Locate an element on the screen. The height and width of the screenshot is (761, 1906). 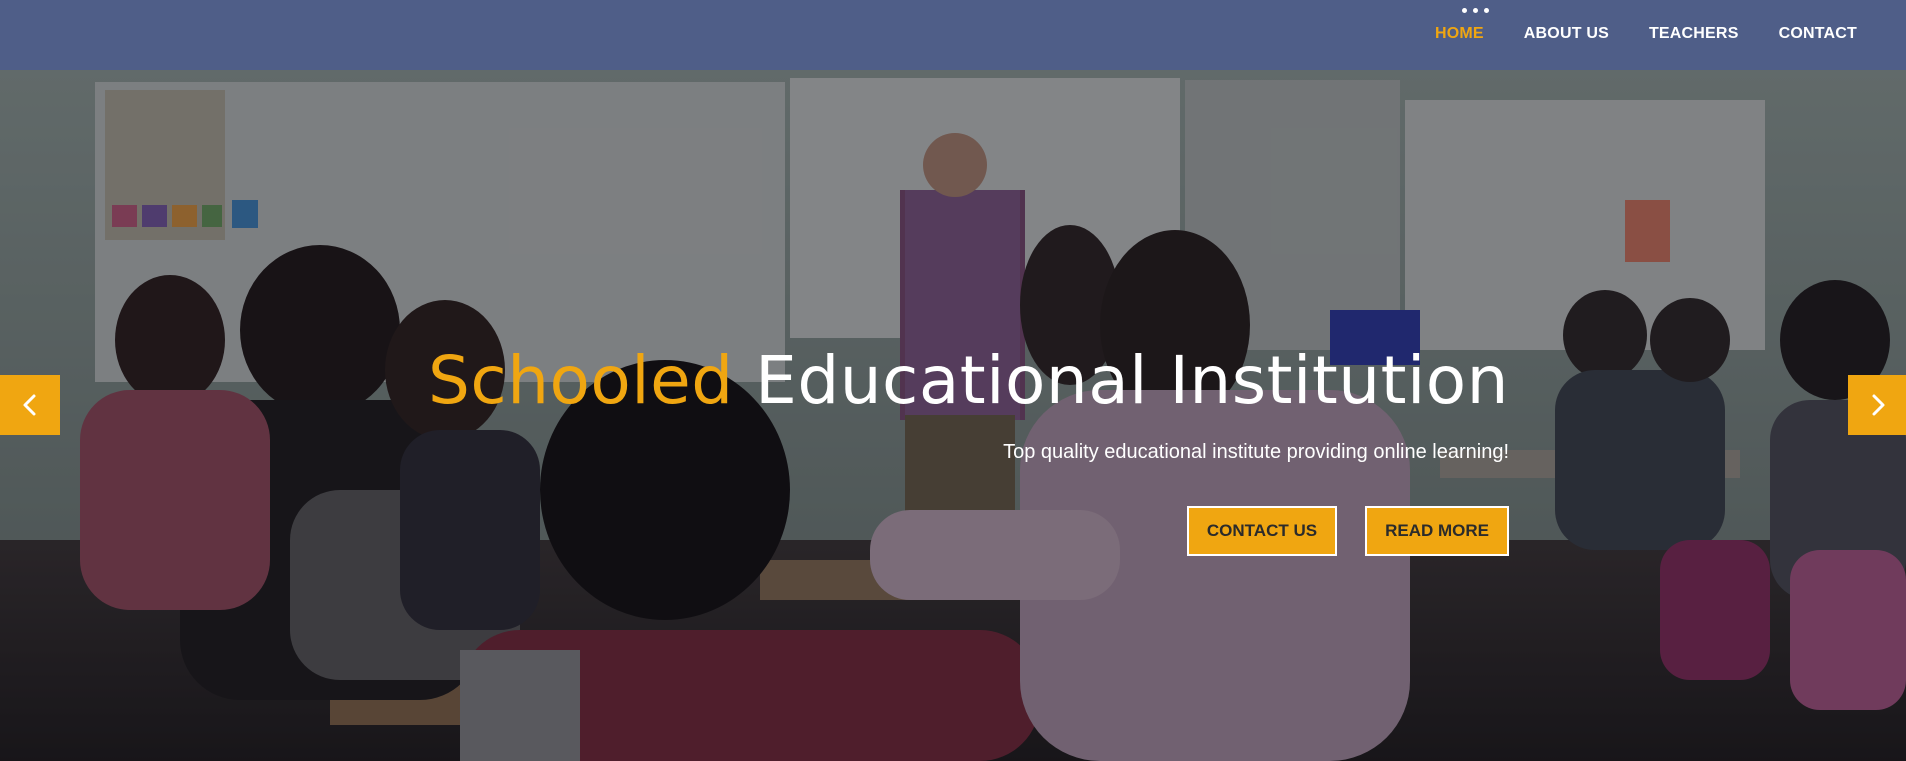
chevron-right-icon is located at coordinates (1878, 405).